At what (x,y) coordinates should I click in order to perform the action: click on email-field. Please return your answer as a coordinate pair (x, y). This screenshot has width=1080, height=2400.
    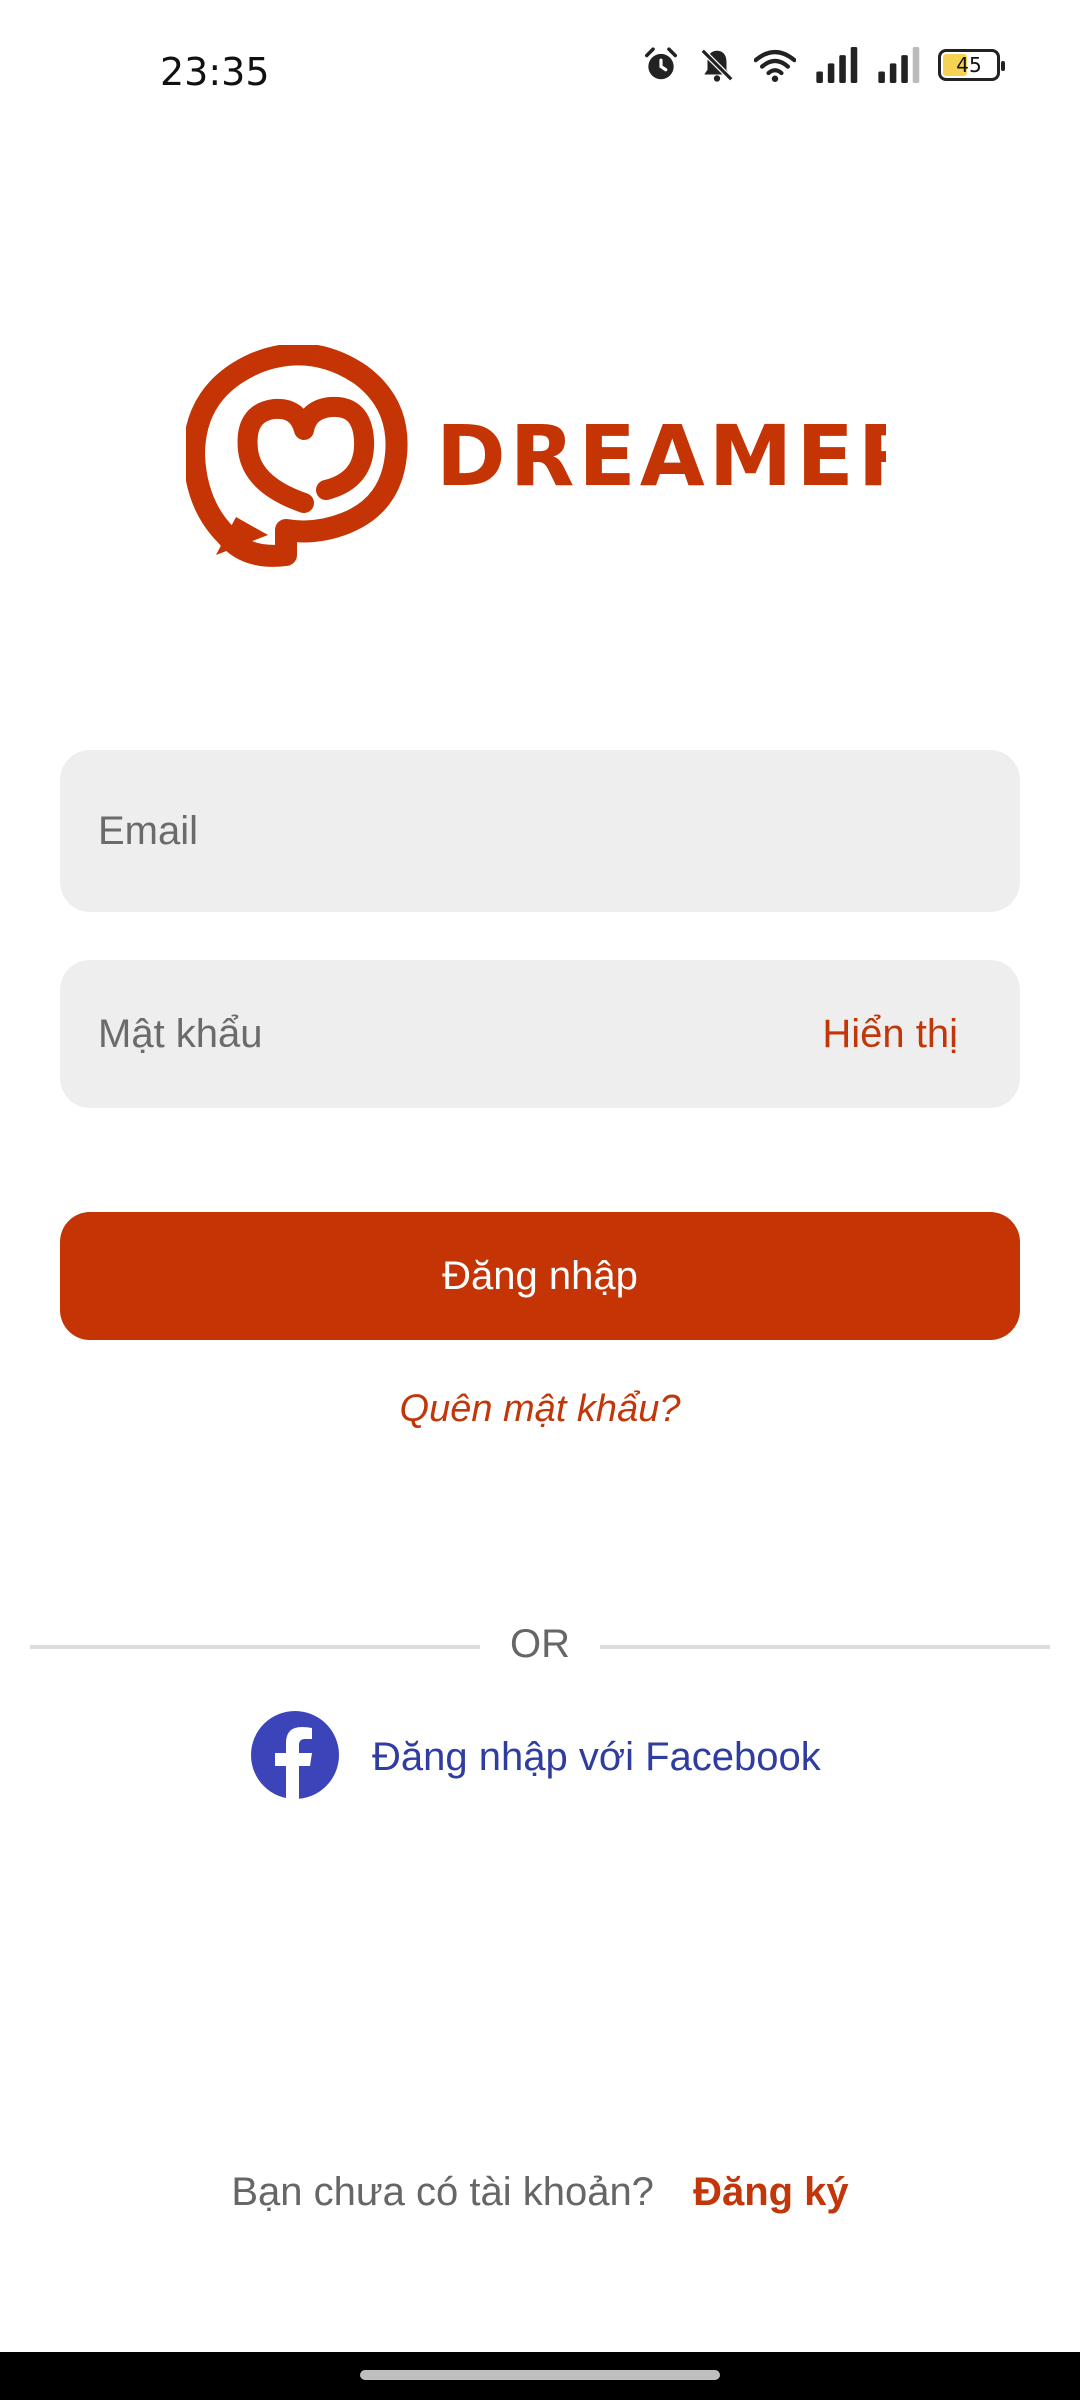
    Looking at the image, I should click on (540, 831).